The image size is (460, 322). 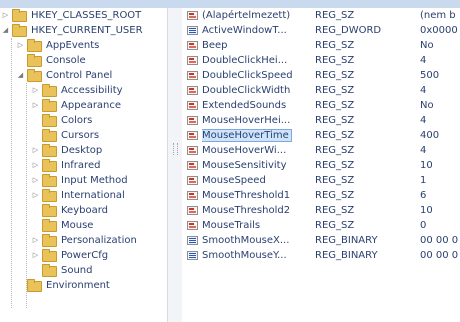 What do you see at coordinates (423, 180) in the screenshot?
I see `value-data: 1` at bounding box center [423, 180].